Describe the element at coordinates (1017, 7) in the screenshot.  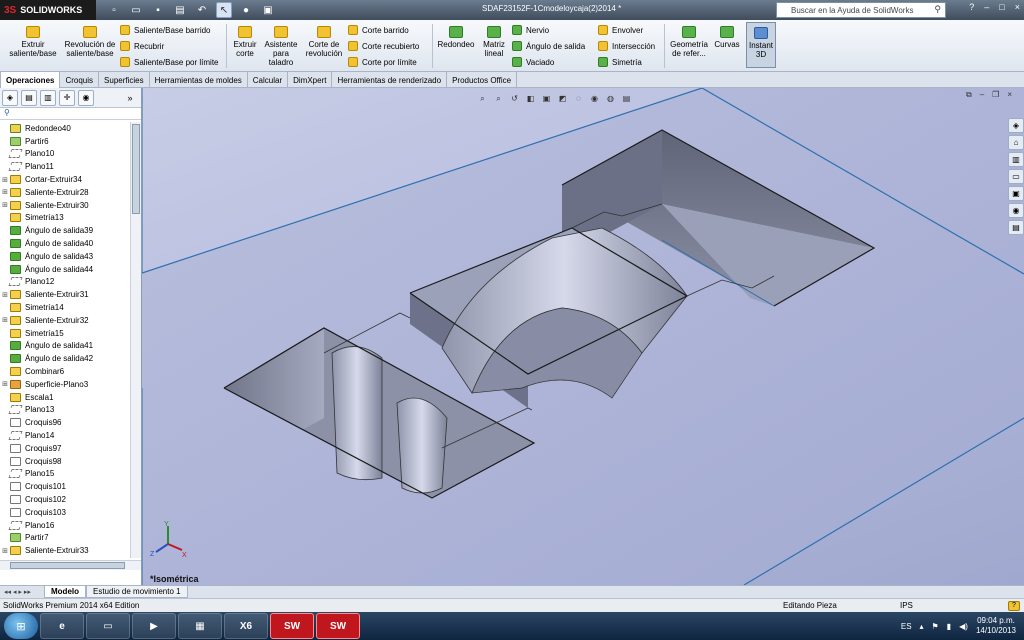
I see `close-button: ×` at that location.